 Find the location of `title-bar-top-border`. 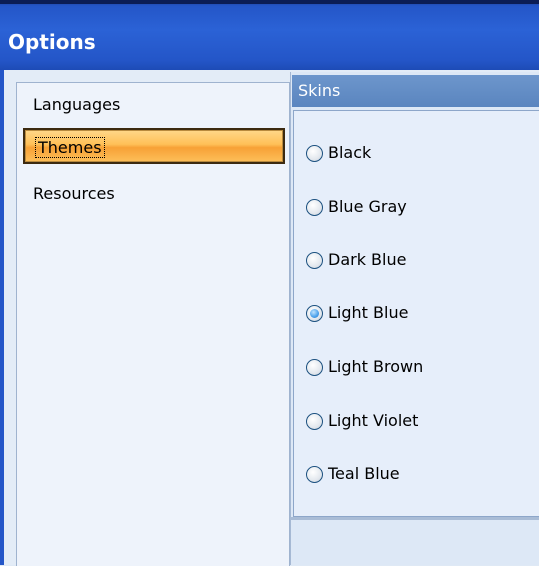

title-bar-top-border is located at coordinates (269, 2).